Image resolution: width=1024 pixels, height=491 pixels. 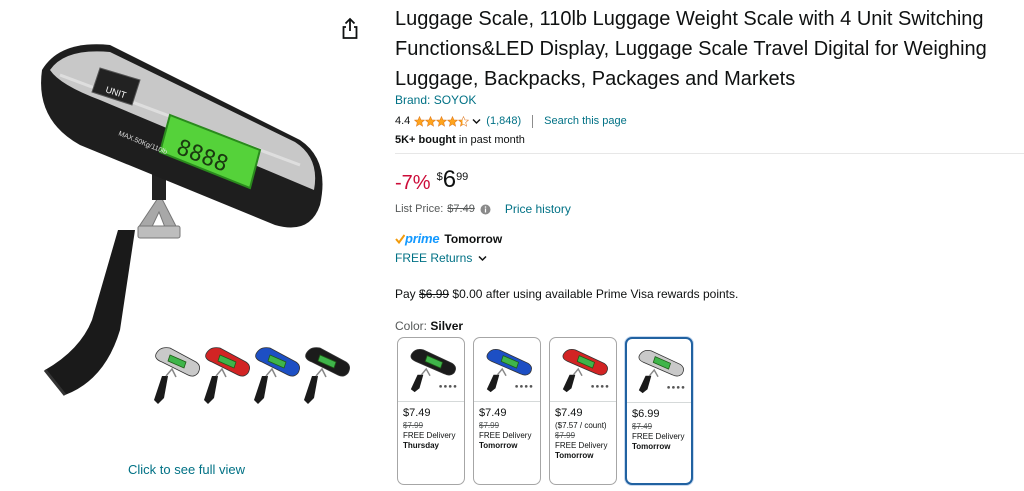 I want to click on prime-delivery: prime Tomorrow, so click(x=448, y=238).